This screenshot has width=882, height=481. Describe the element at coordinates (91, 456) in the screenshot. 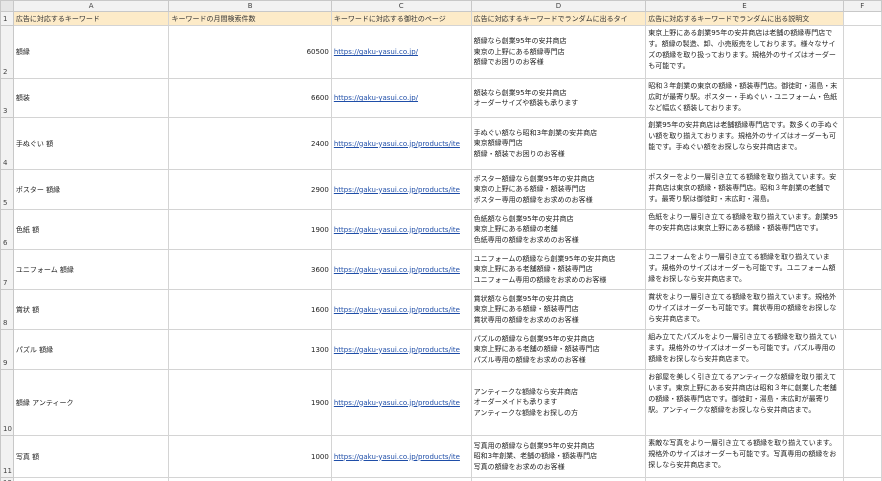

I see `keyword-cell: 写真 額` at that location.